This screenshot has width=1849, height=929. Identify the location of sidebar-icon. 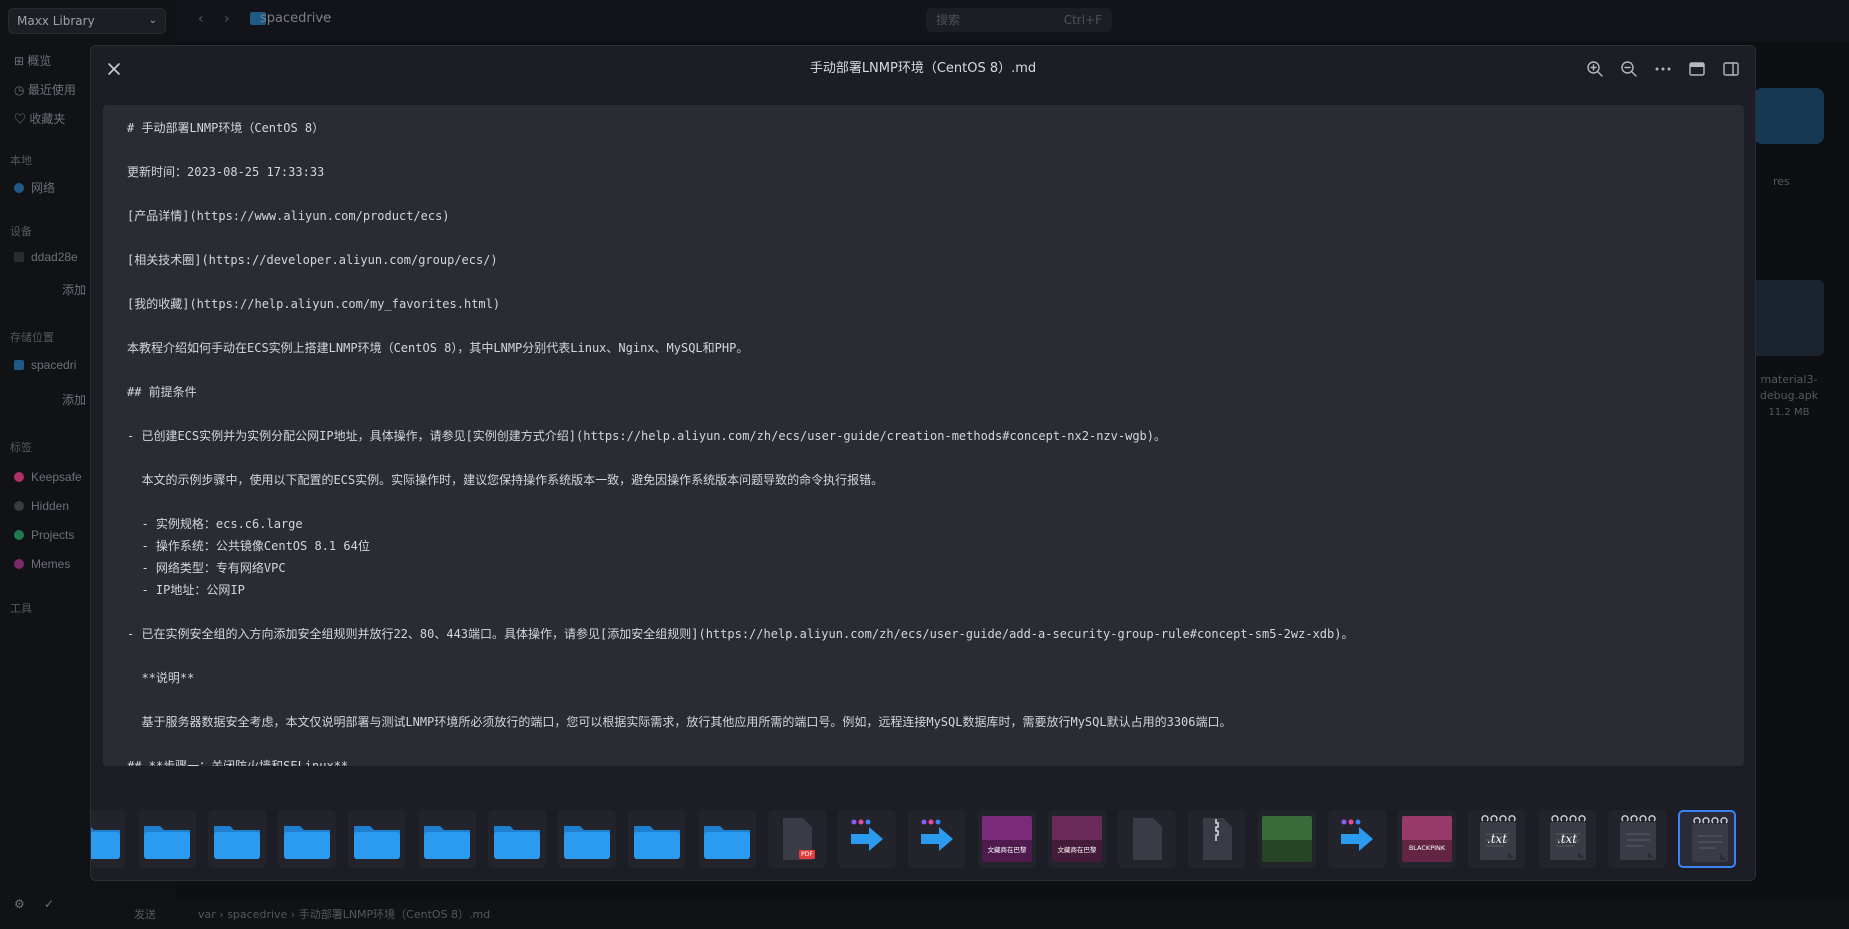
(1731, 69).